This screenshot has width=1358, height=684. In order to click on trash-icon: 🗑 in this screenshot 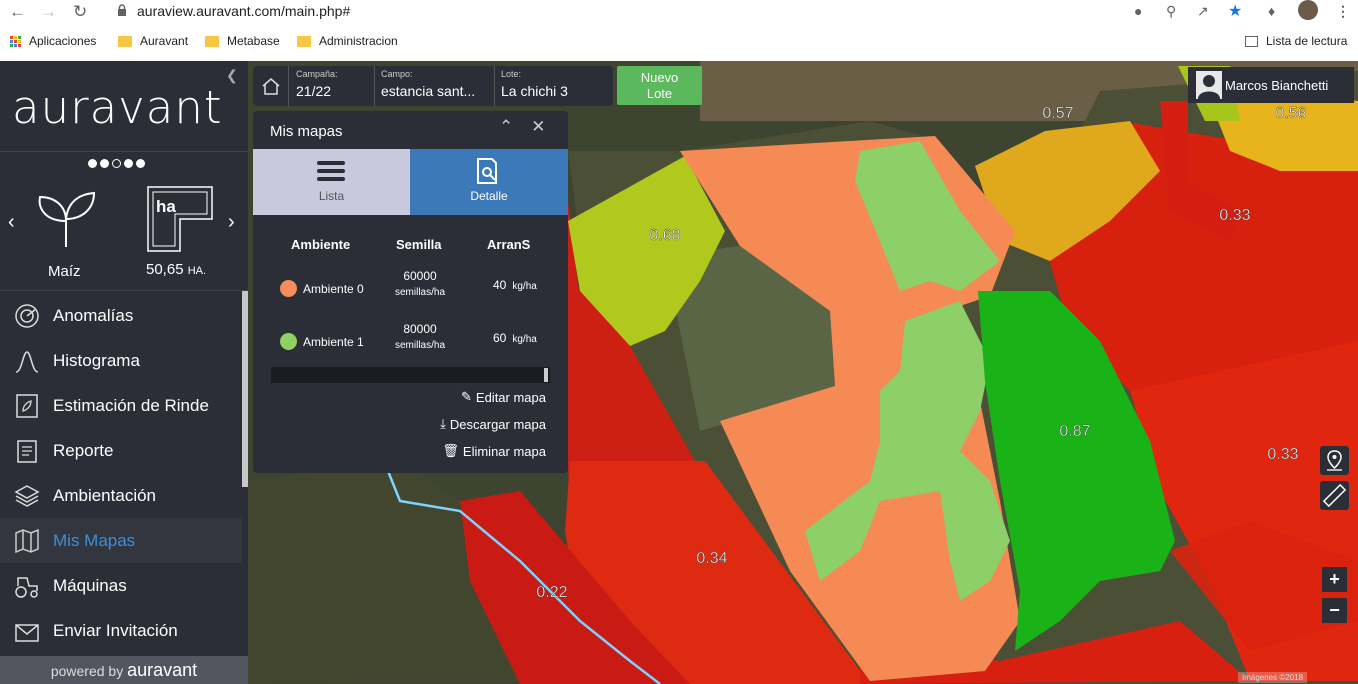, I will do `click(450, 450)`.